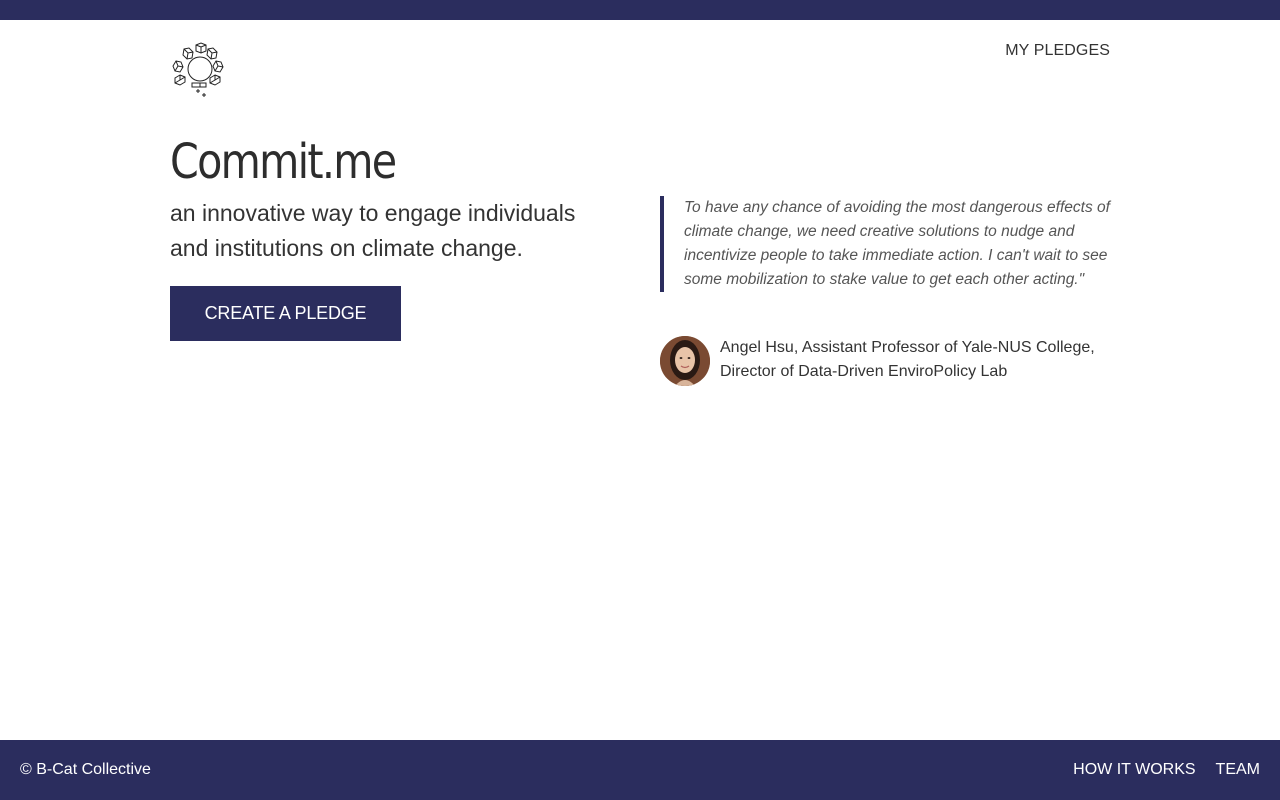  Describe the element at coordinates (85, 769) in the screenshot. I see `copyright: © B-Cat Collective` at that location.